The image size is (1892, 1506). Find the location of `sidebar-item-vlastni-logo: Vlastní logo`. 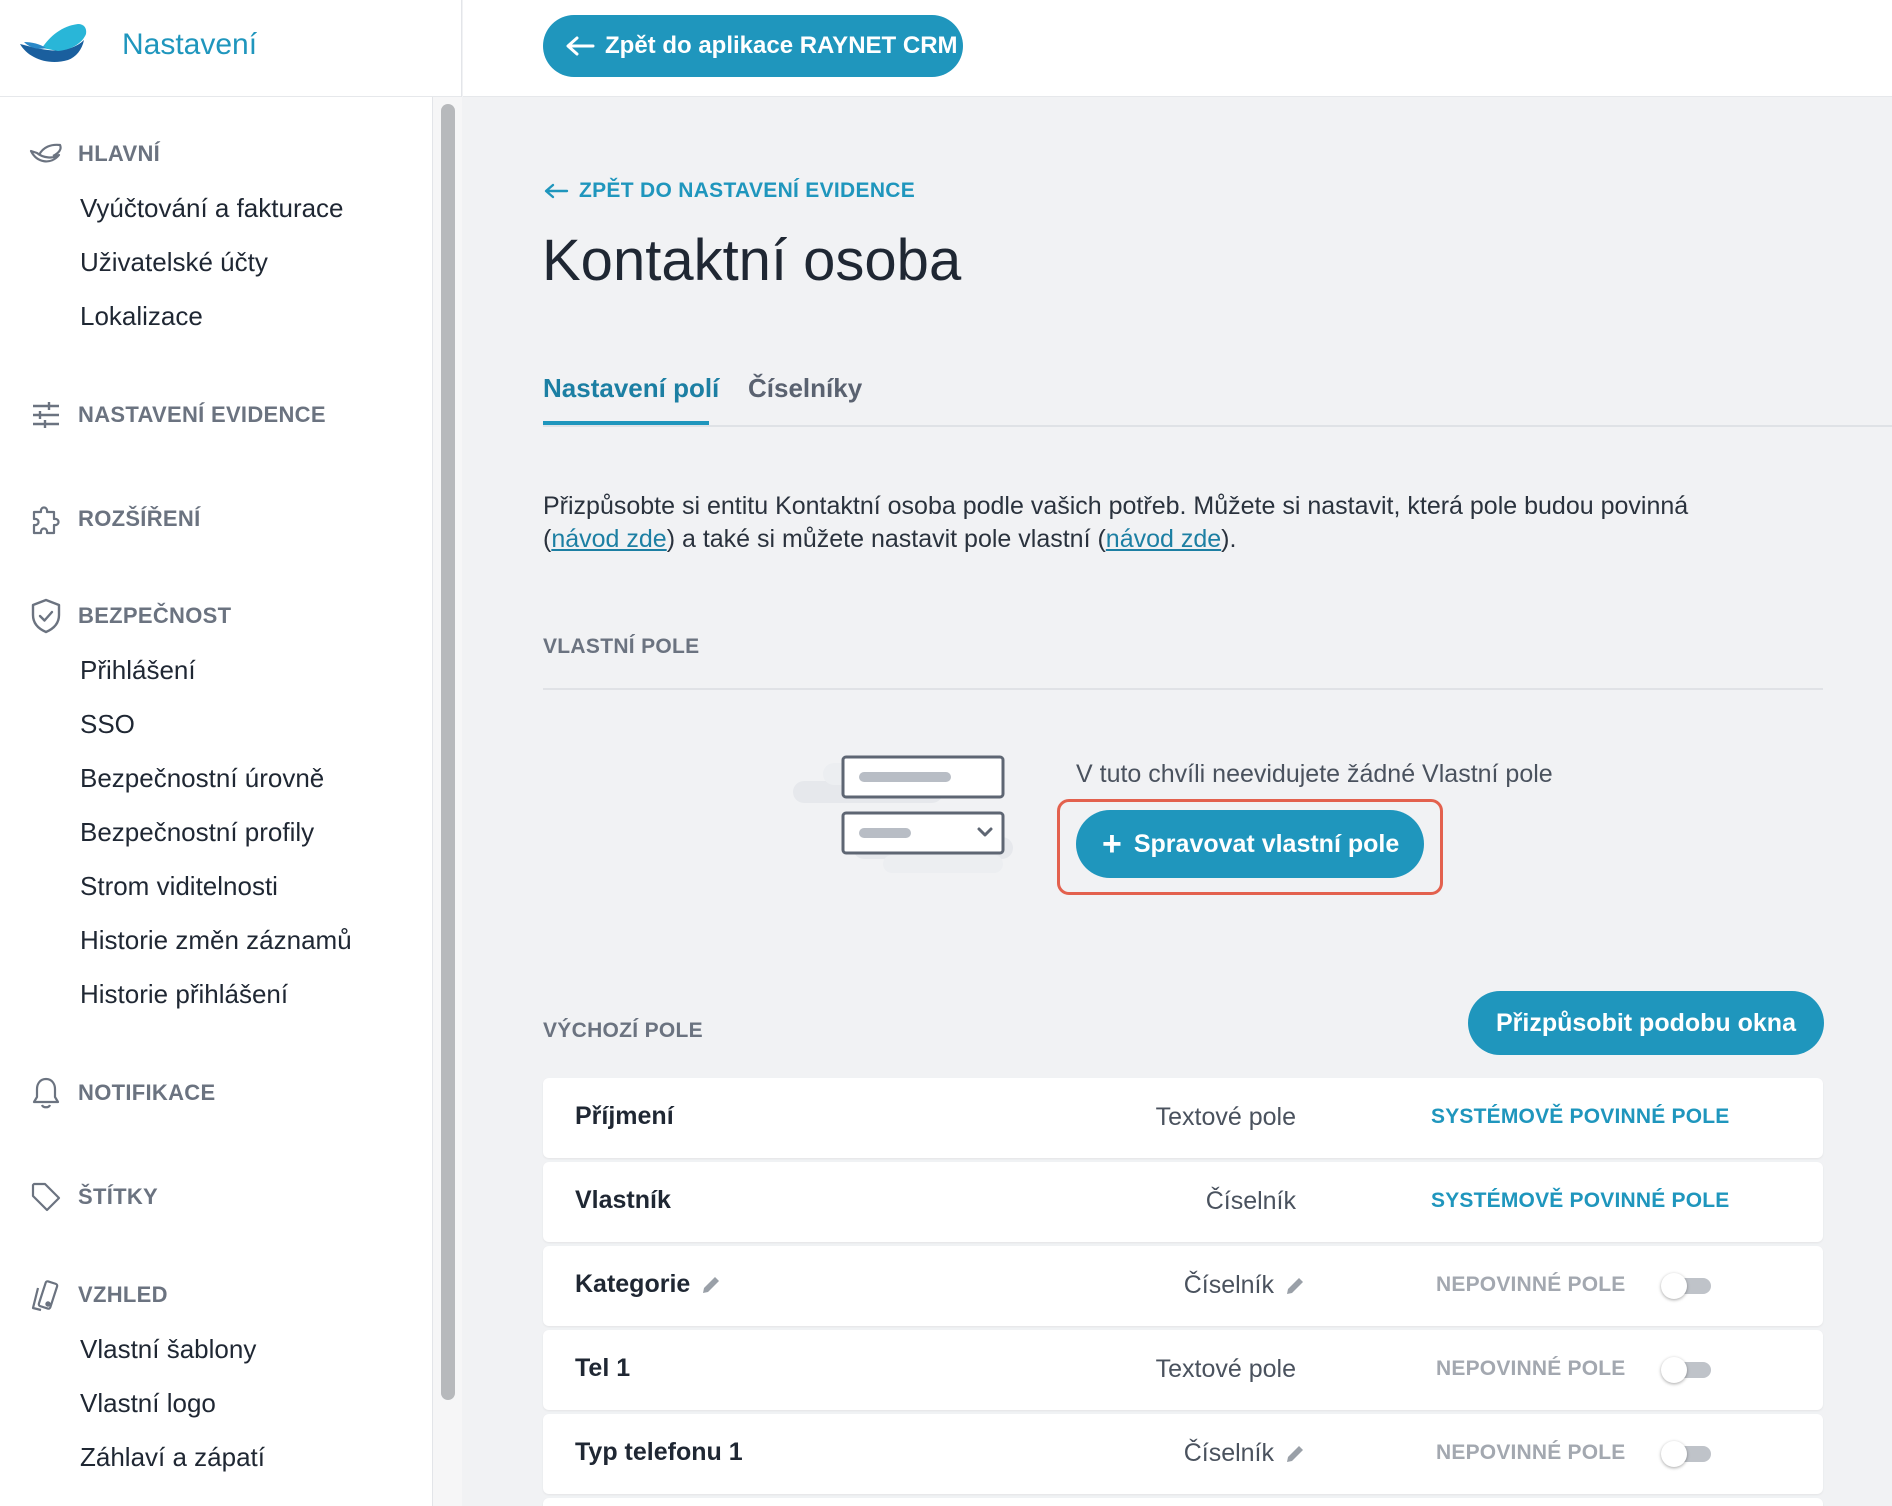

sidebar-item-vlastni-logo: Vlastní logo is located at coordinates (148, 1403).